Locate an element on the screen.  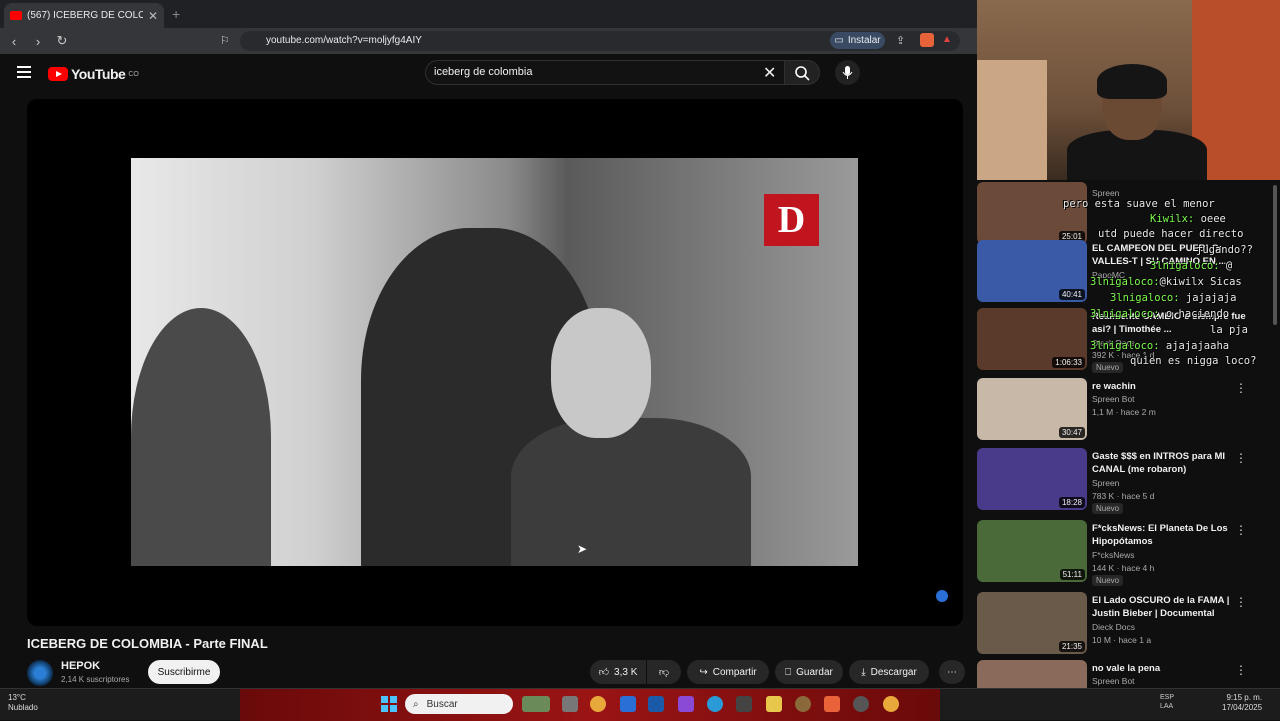
bookmark-icon: ⚐ is located at coordinates (225, 40).